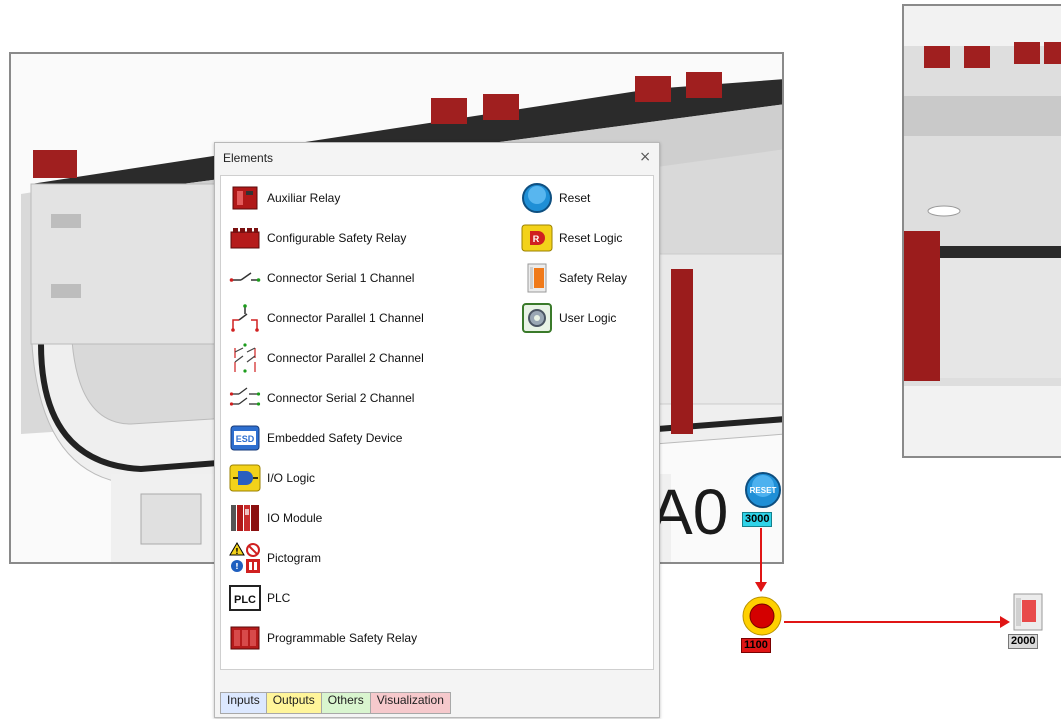 This screenshot has width=1061, height=719. I want to click on element-user-logic: User Logic, so click(568, 318).